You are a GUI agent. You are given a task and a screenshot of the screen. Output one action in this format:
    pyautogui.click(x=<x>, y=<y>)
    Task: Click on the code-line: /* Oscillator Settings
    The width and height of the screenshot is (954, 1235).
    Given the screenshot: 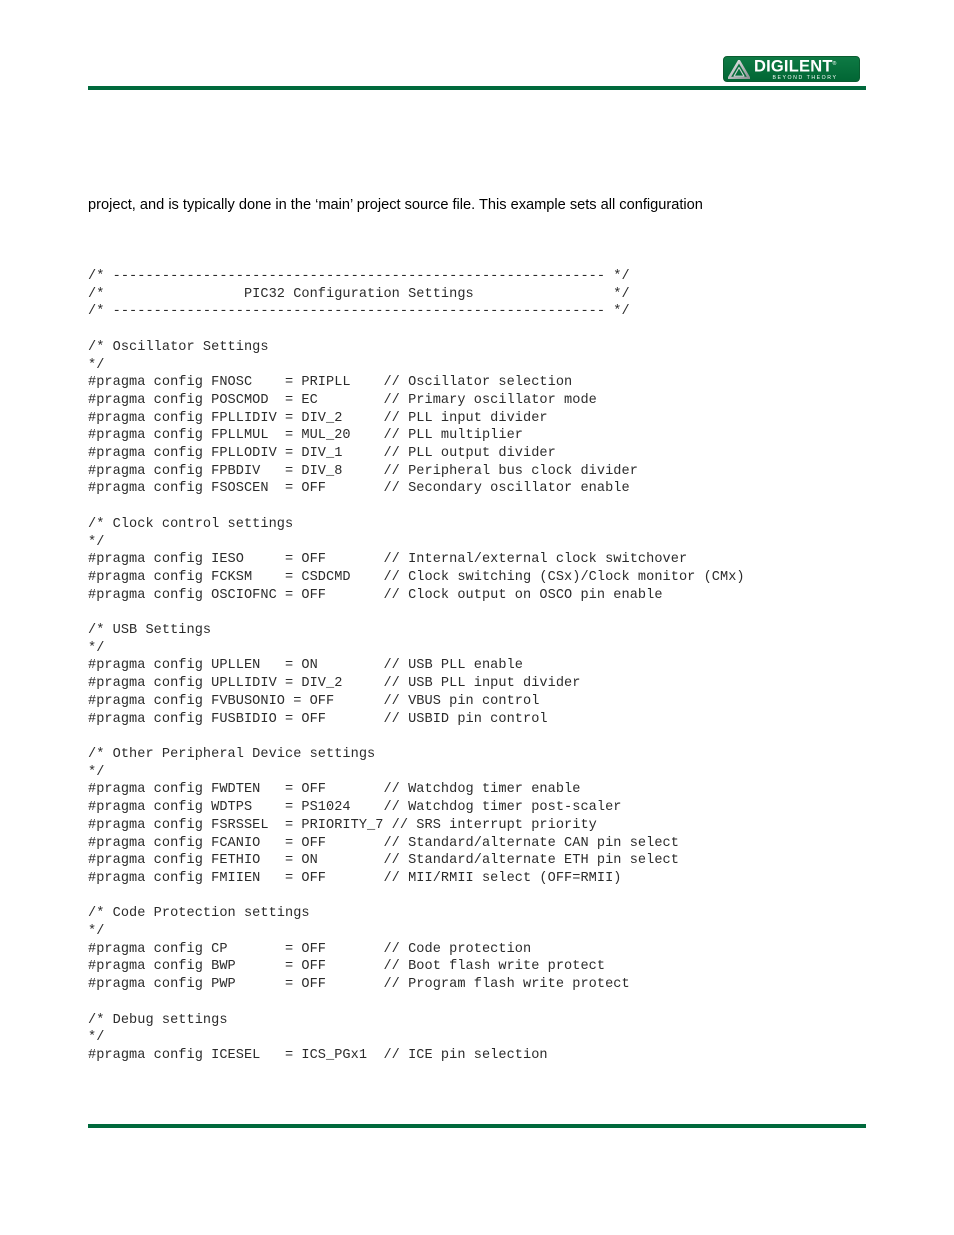 What is the action you would take?
    pyautogui.click(x=178, y=347)
    